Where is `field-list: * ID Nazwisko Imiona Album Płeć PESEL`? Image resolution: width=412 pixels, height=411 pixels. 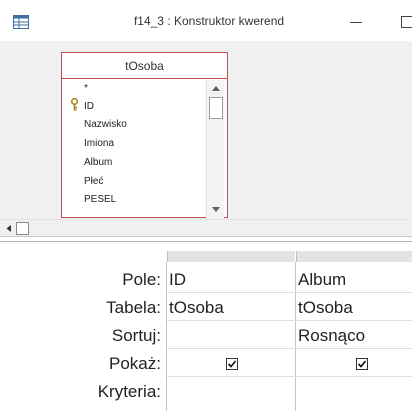
field-list: * ID Nazwisko Imiona Album Płeć PESEL is located at coordinates (133, 149).